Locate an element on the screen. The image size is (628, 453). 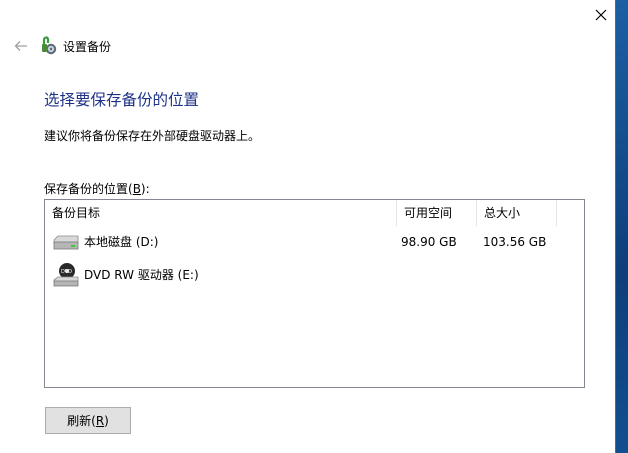
backup-app-icon is located at coordinates (49, 45).